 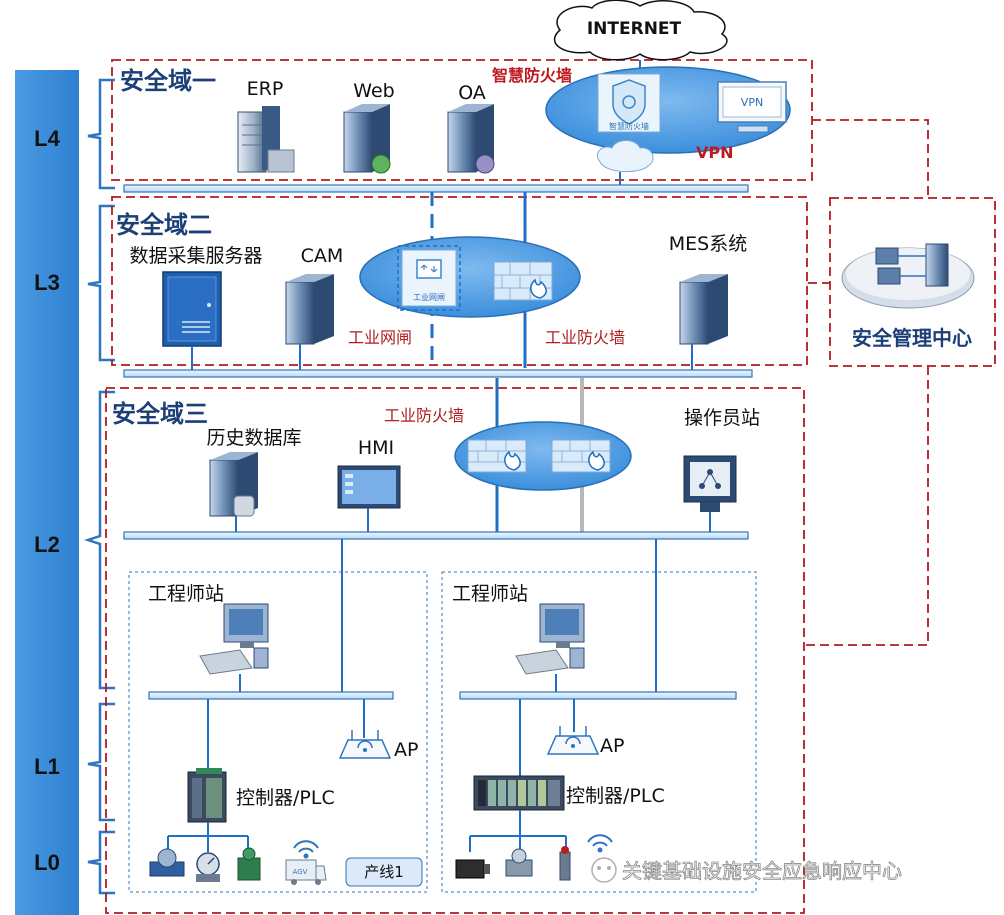 What do you see at coordinates (518, 831) in the screenshot?
I see `field-bus-right` at bounding box center [518, 831].